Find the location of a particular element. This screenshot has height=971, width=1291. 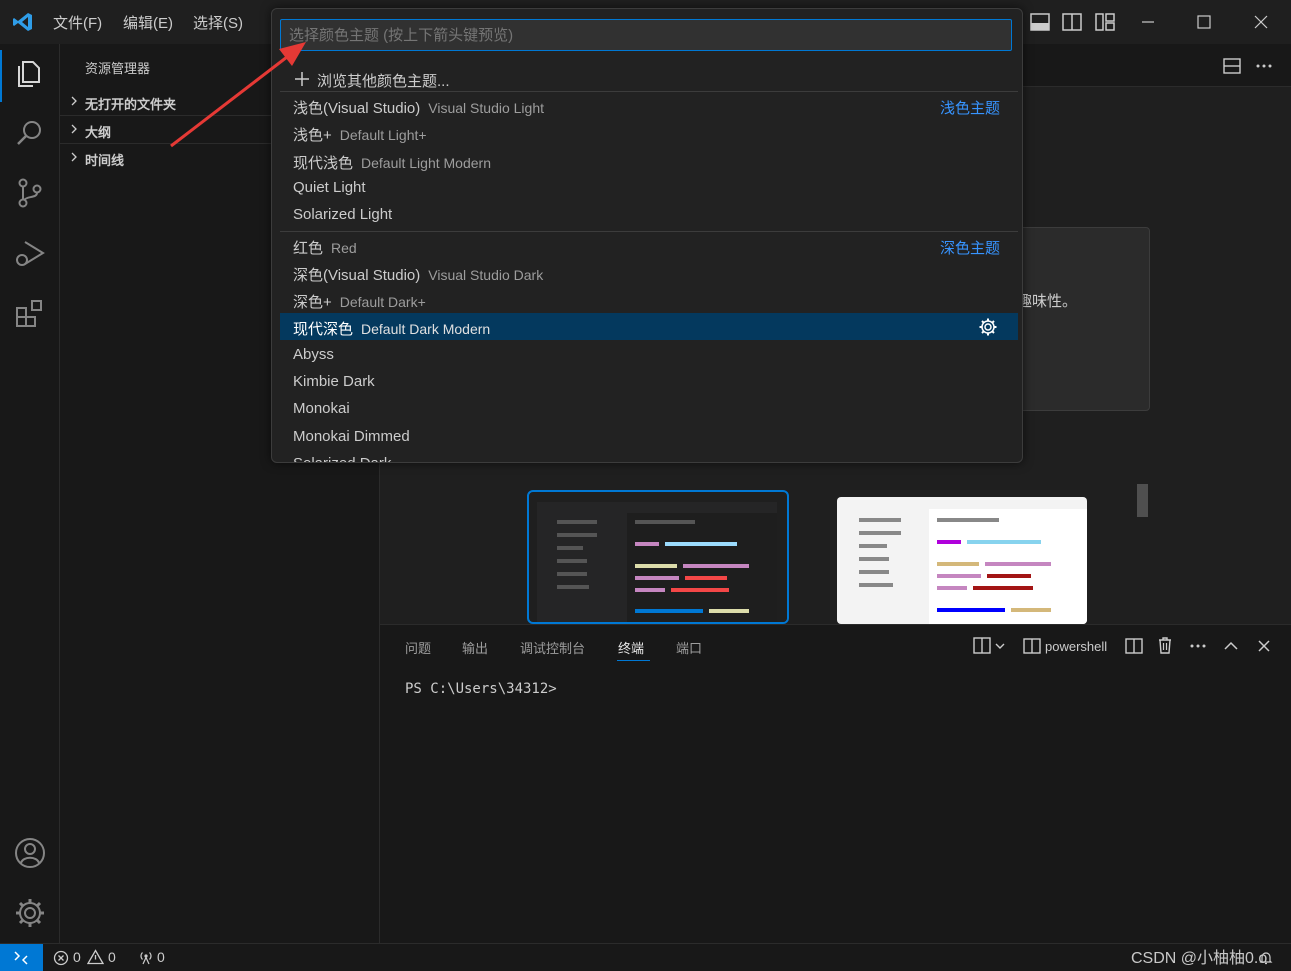

sidebar-section-label: 时间线 is located at coordinates (105, 160).